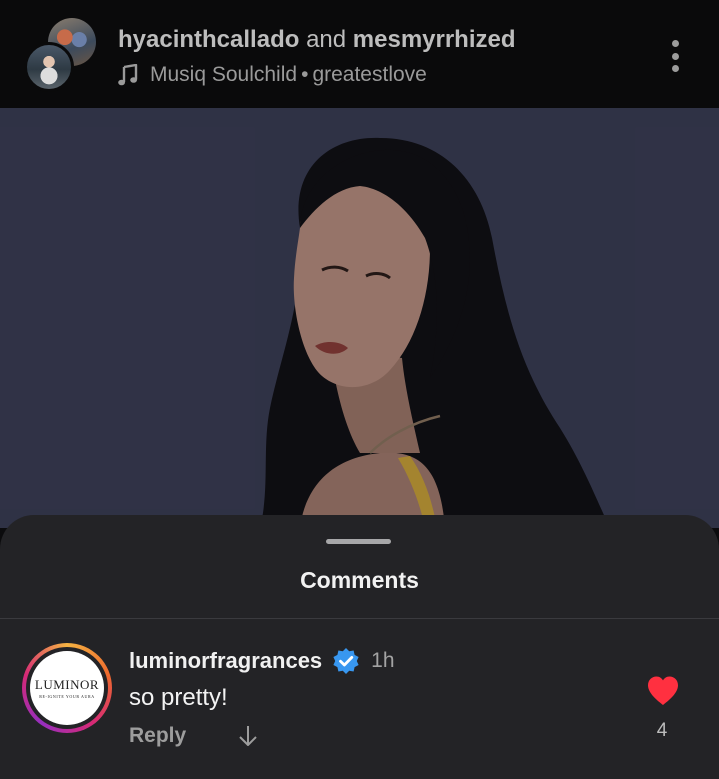  I want to click on comment-text: so pretty!, so click(178, 697).